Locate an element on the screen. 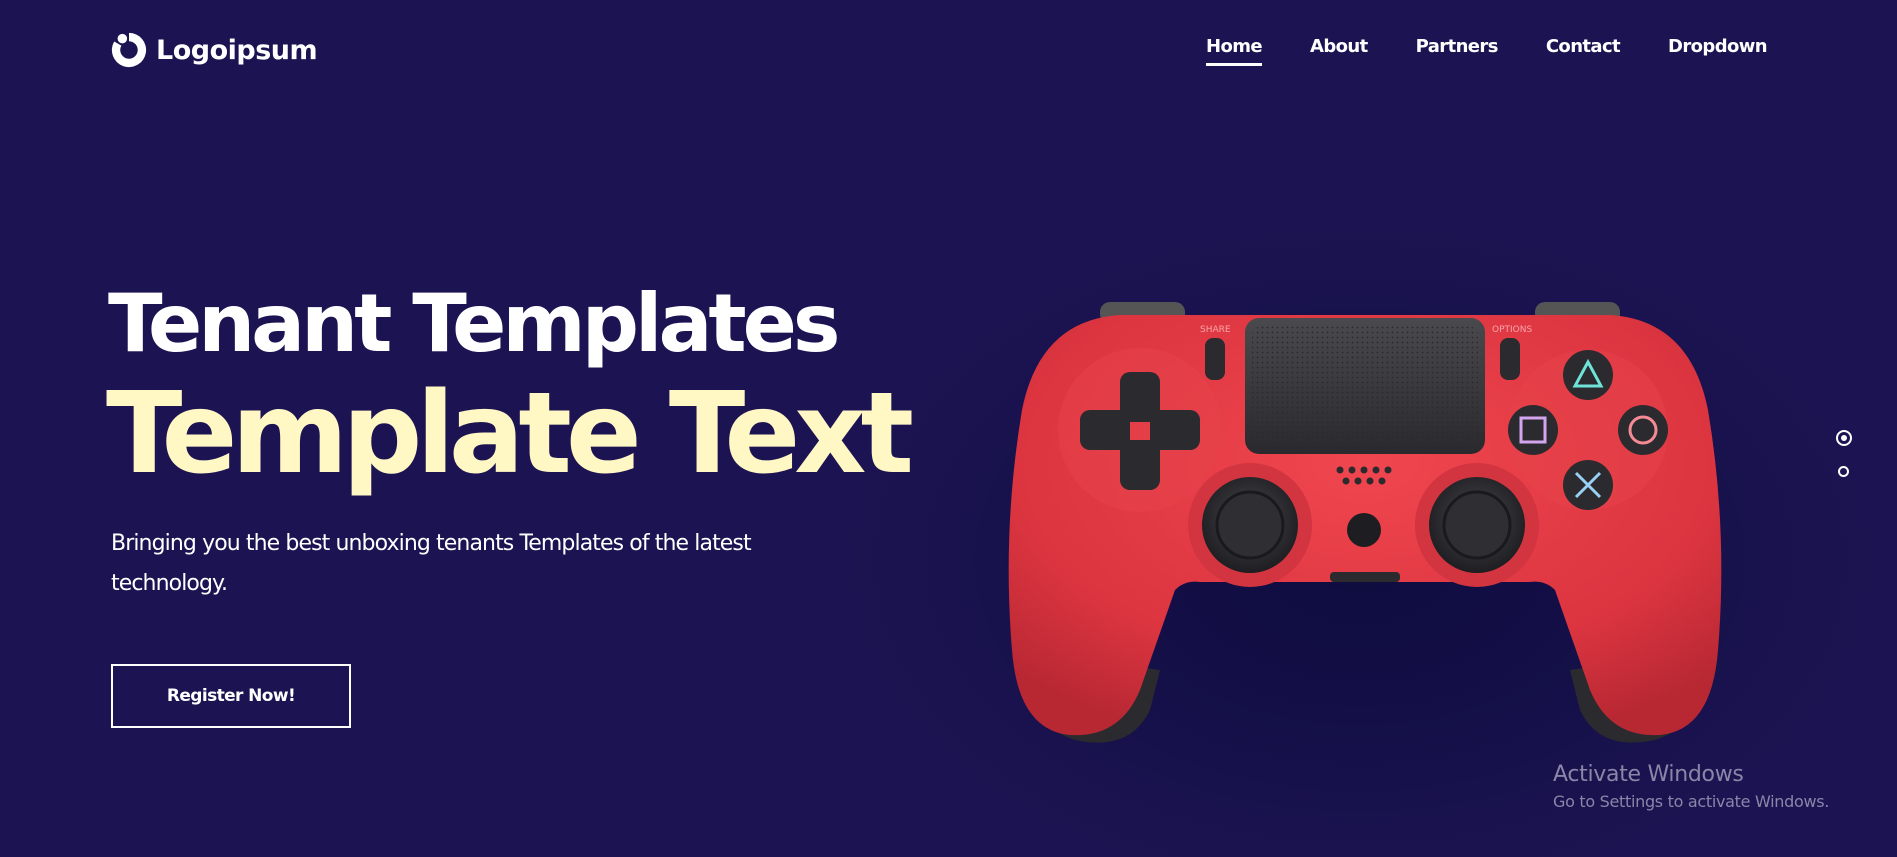  options-label: OPTIONS is located at coordinates (1512, 330).